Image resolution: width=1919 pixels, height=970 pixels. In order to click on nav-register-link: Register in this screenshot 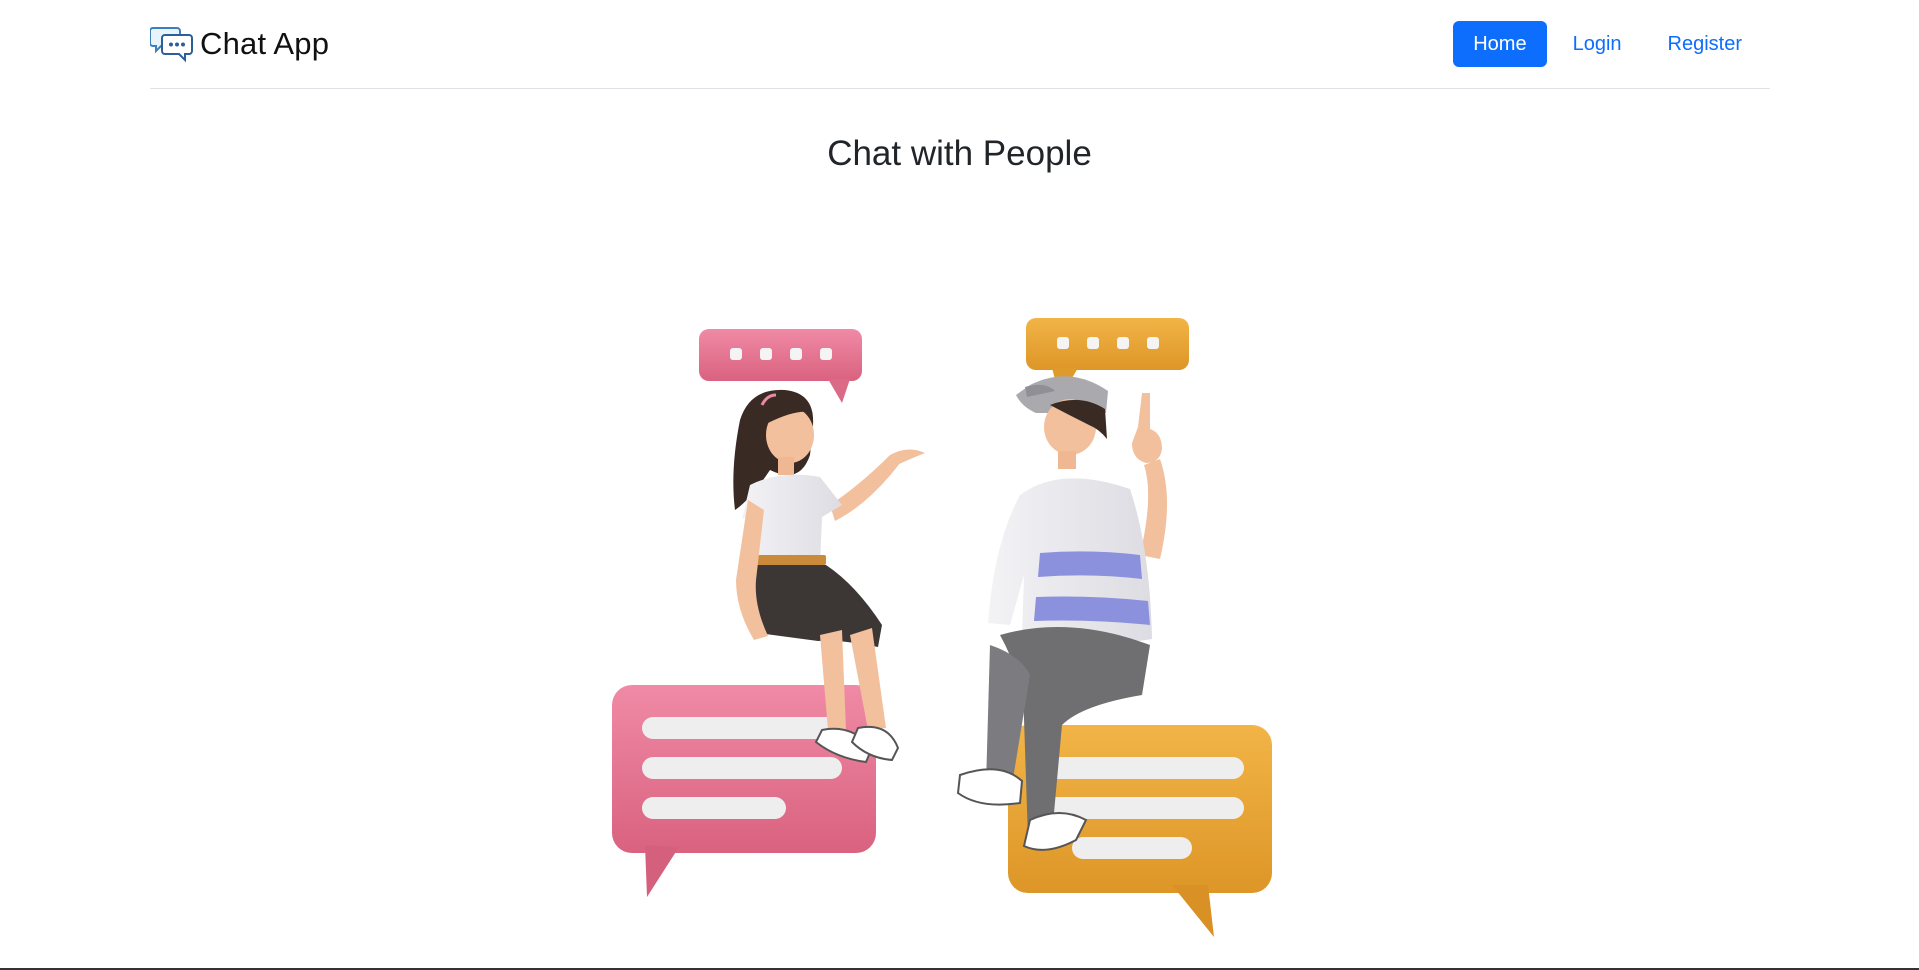, I will do `click(1705, 44)`.